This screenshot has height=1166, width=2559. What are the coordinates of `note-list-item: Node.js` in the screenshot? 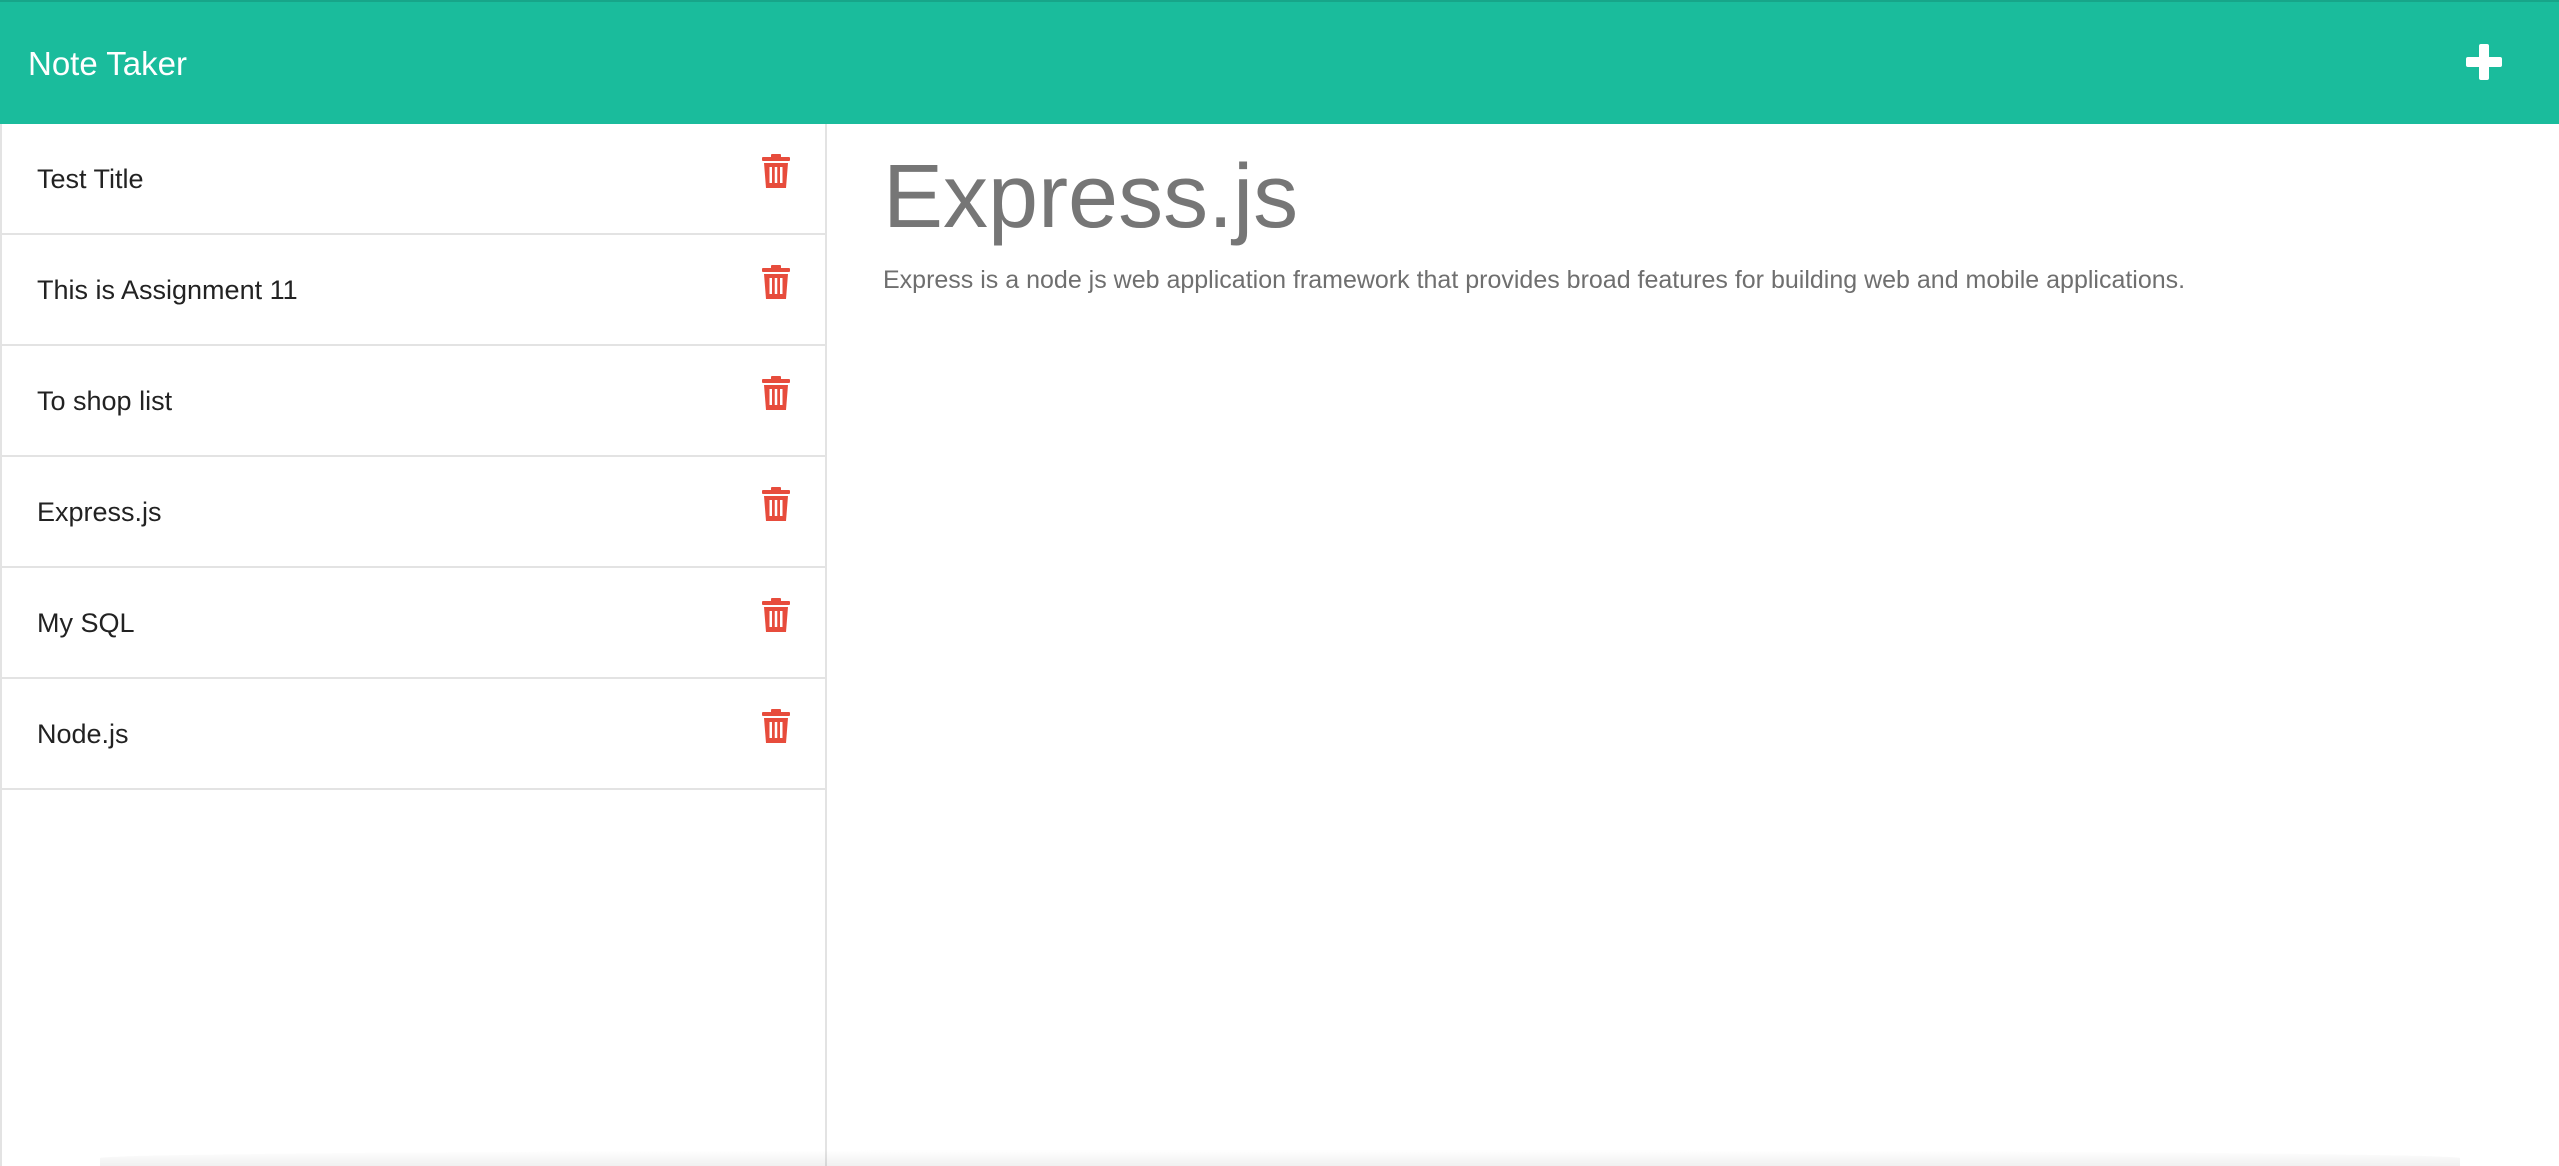 It's located at (413, 734).